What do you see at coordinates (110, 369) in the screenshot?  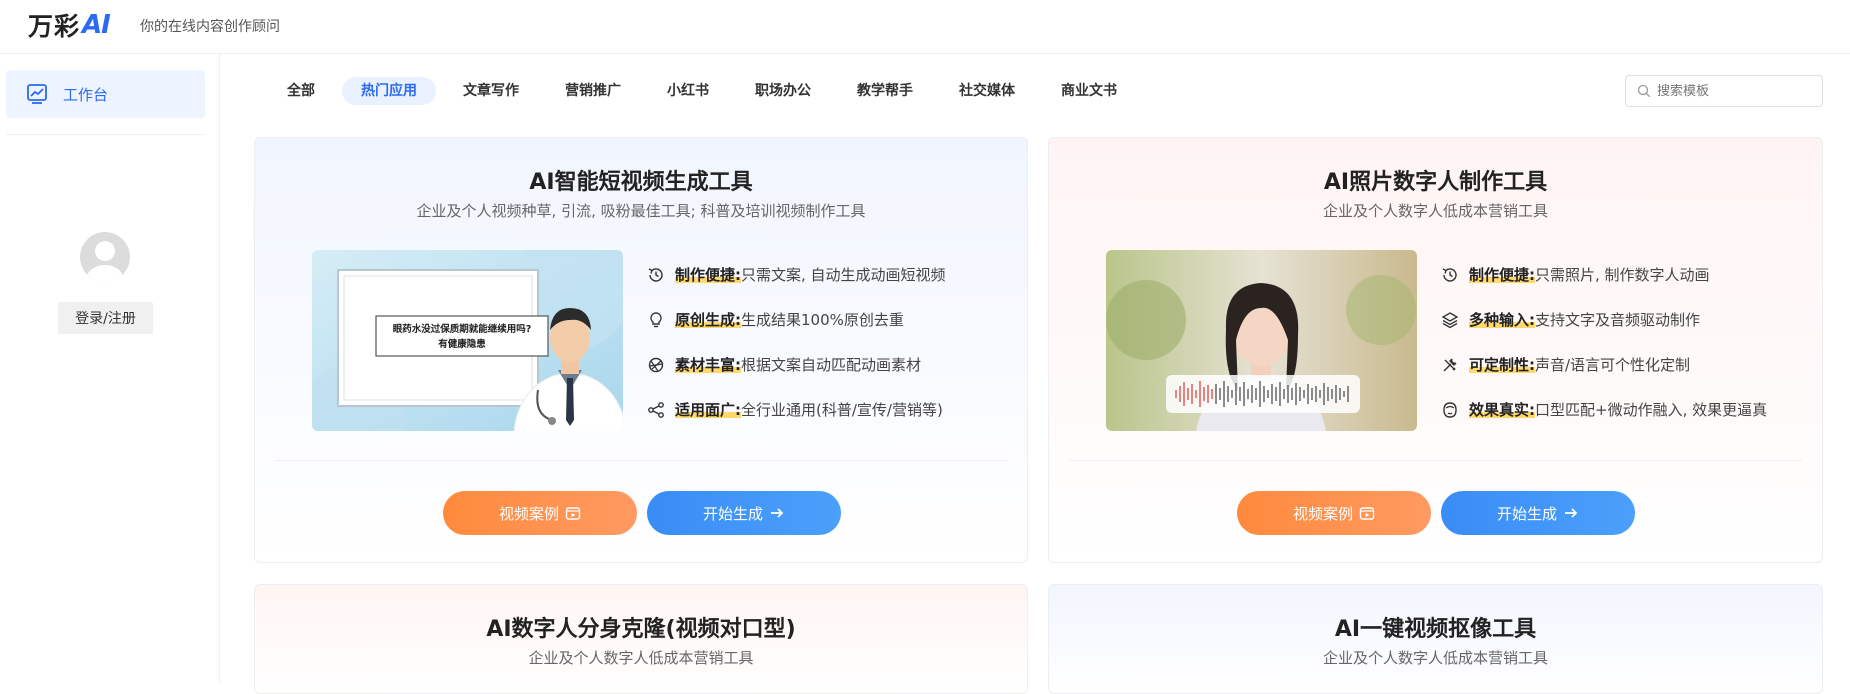 I see `sidebar: 工作台 登录/注册` at bounding box center [110, 369].